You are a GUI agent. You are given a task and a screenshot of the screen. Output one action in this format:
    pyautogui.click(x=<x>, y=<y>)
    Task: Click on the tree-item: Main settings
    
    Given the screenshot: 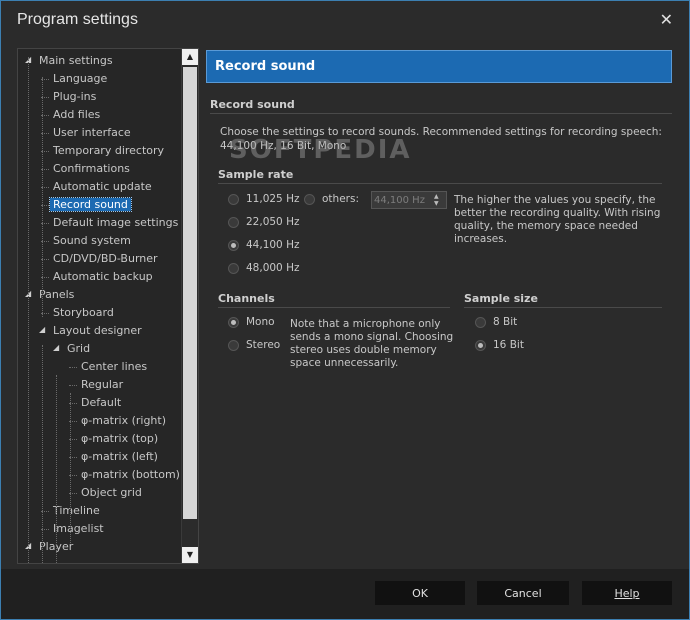 What is the action you would take?
    pyautogui.click(x=76, y=61)
    